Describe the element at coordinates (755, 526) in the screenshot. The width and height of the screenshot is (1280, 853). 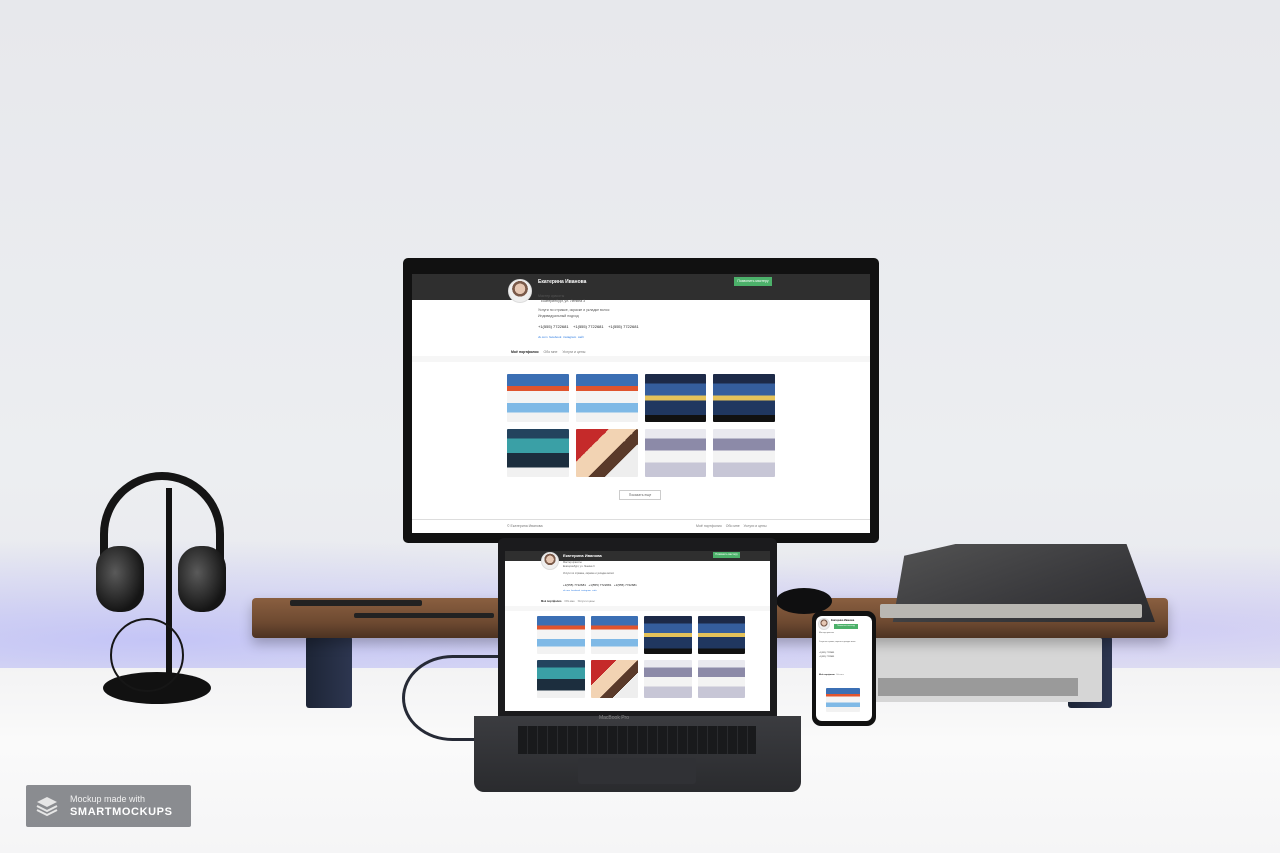
I see `footer-link-services: Услуги и цены` at that location.